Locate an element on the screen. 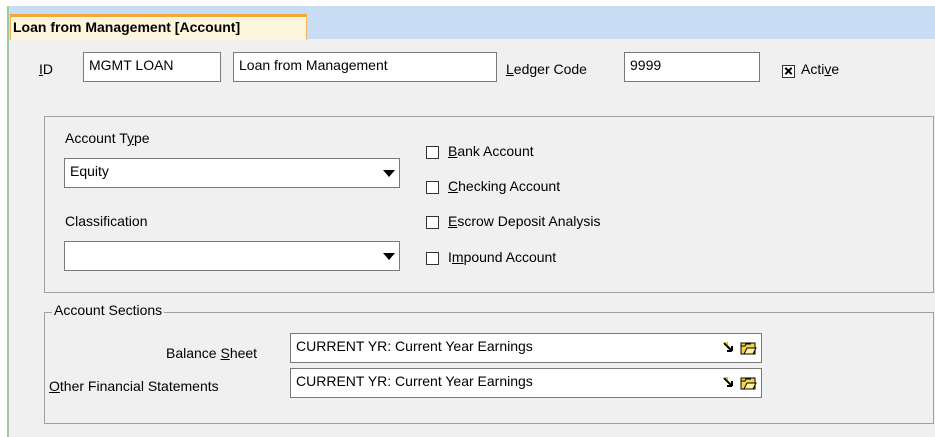 The width and height of the screenshot is (935, 437). tab-account: Loan from Management [Account] is located at coordinates (158, 27).